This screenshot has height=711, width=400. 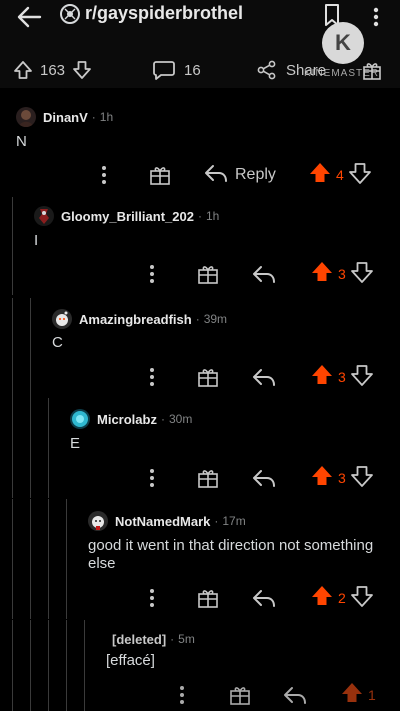 I want to click on username: NotNamedMark, so click(x=162, y=521).